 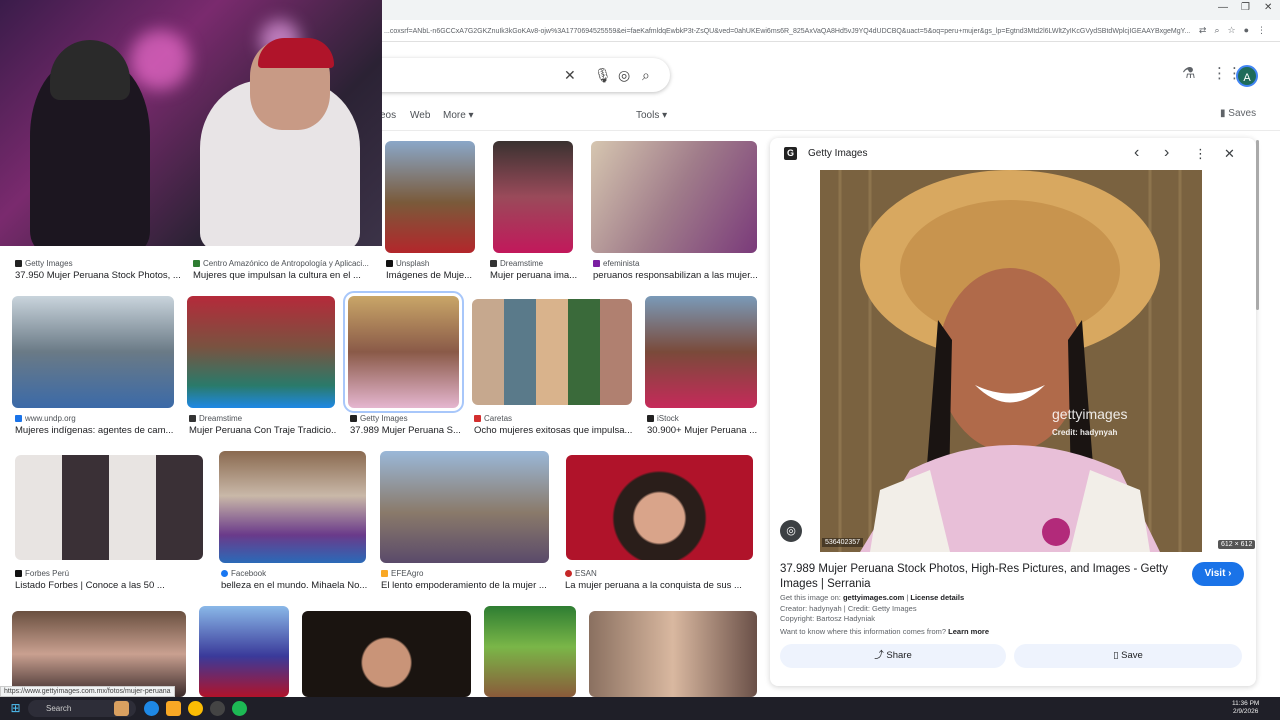 I want to click on license-link: License details, so click(x=937, y=597).